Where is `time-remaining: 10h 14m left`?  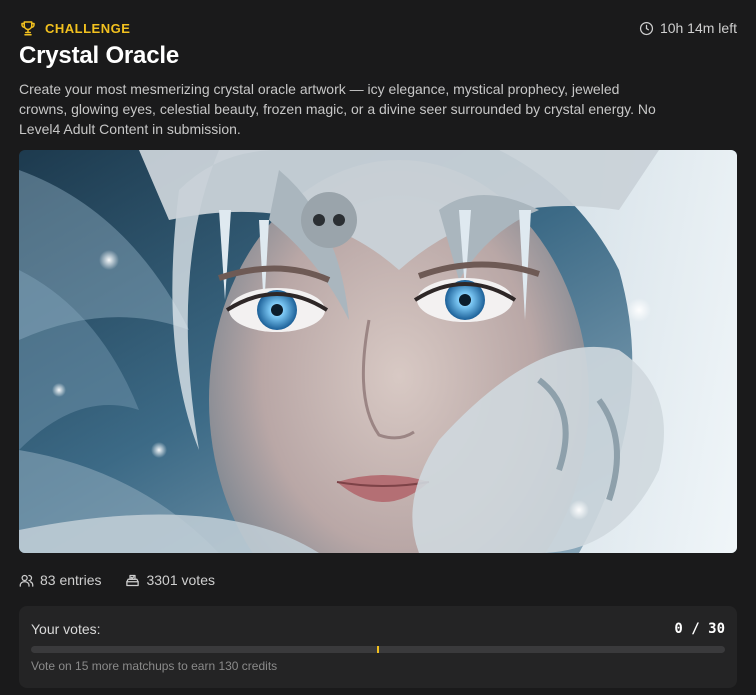
time-remaining: 10h 14m left is located at coordinates (688, 28).